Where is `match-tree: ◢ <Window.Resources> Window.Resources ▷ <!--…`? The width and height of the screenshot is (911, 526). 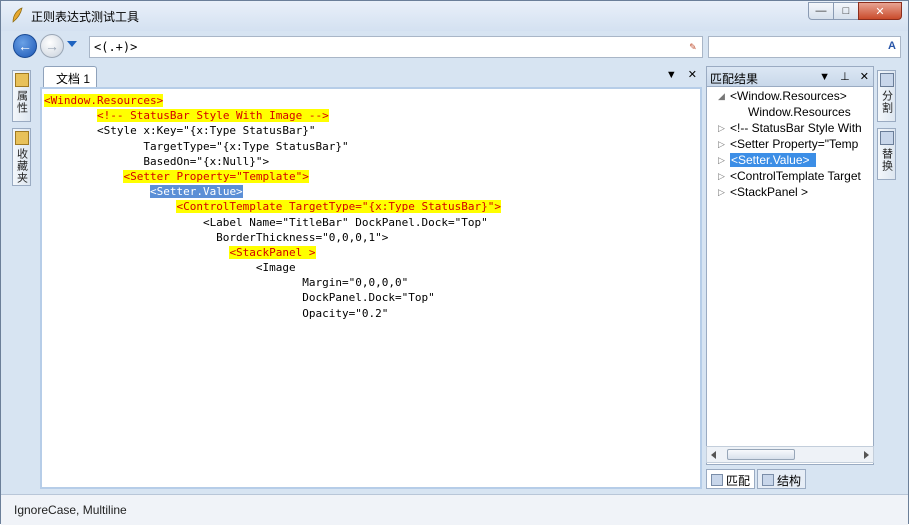 match-tree: ◢ <Window.Resources> Window.Resources ▷ <!--… is located at coordinates (790, 276).